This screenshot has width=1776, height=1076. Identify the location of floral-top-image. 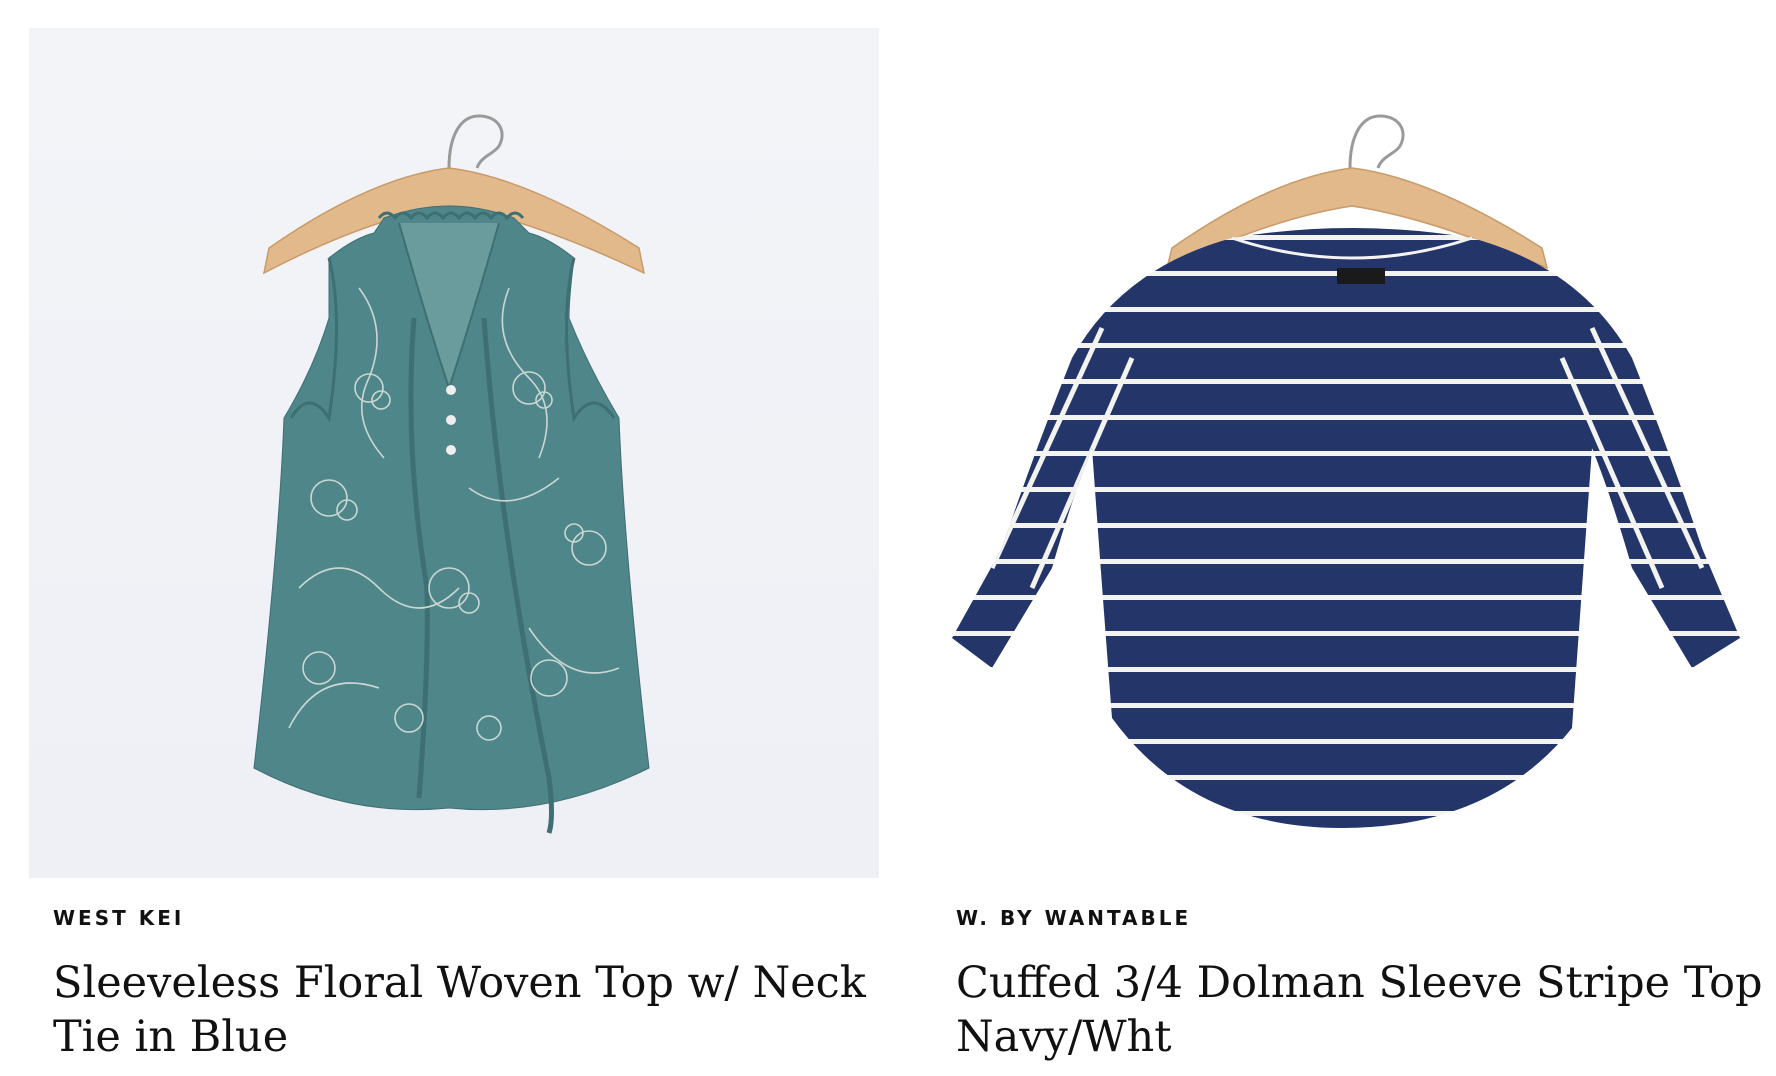
(451, 474).